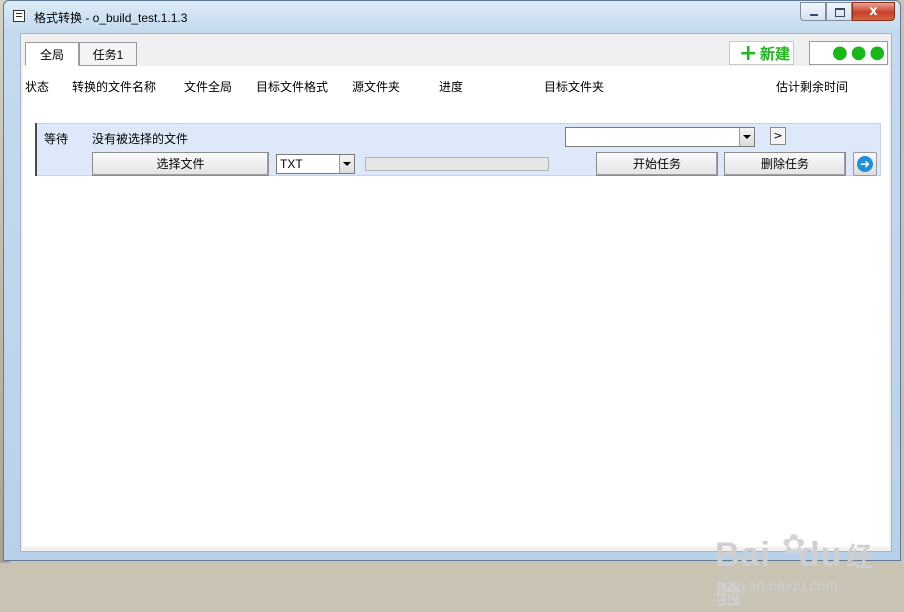 Image resolution: width=904 pixels, height=612 pixels. Describe the element at coordinates (743, 555) in the screenshot. I see `watermark-brand: Bai` at that location.